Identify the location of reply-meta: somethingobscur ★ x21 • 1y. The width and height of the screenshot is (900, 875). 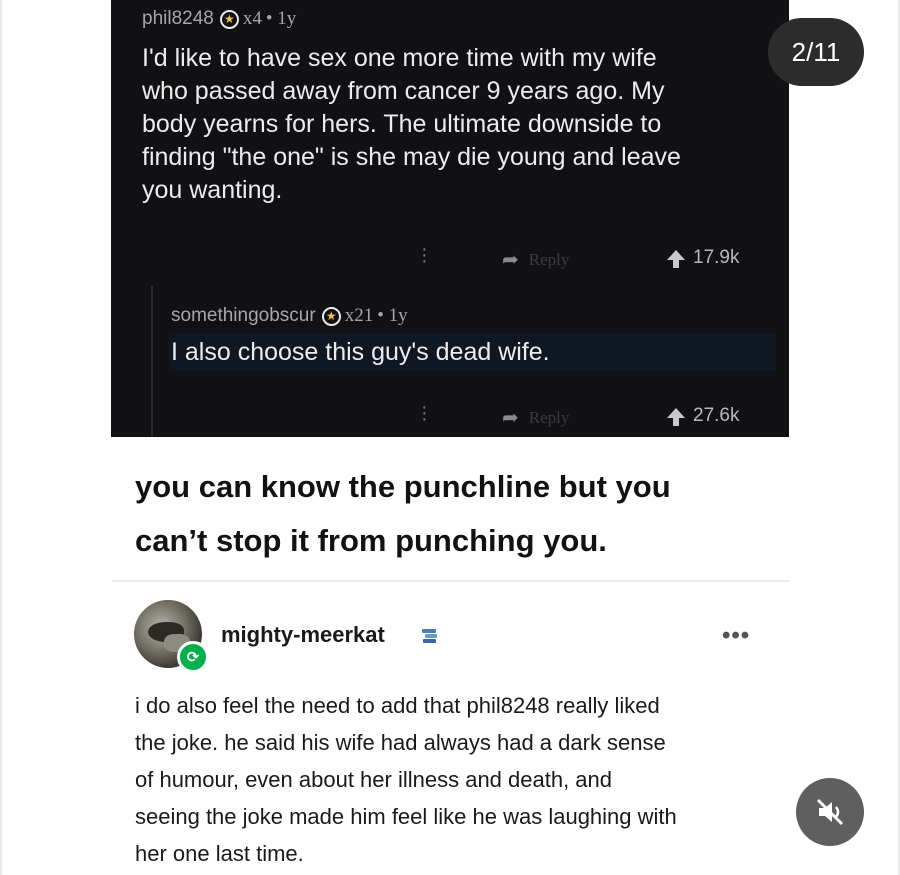
(289, 316).